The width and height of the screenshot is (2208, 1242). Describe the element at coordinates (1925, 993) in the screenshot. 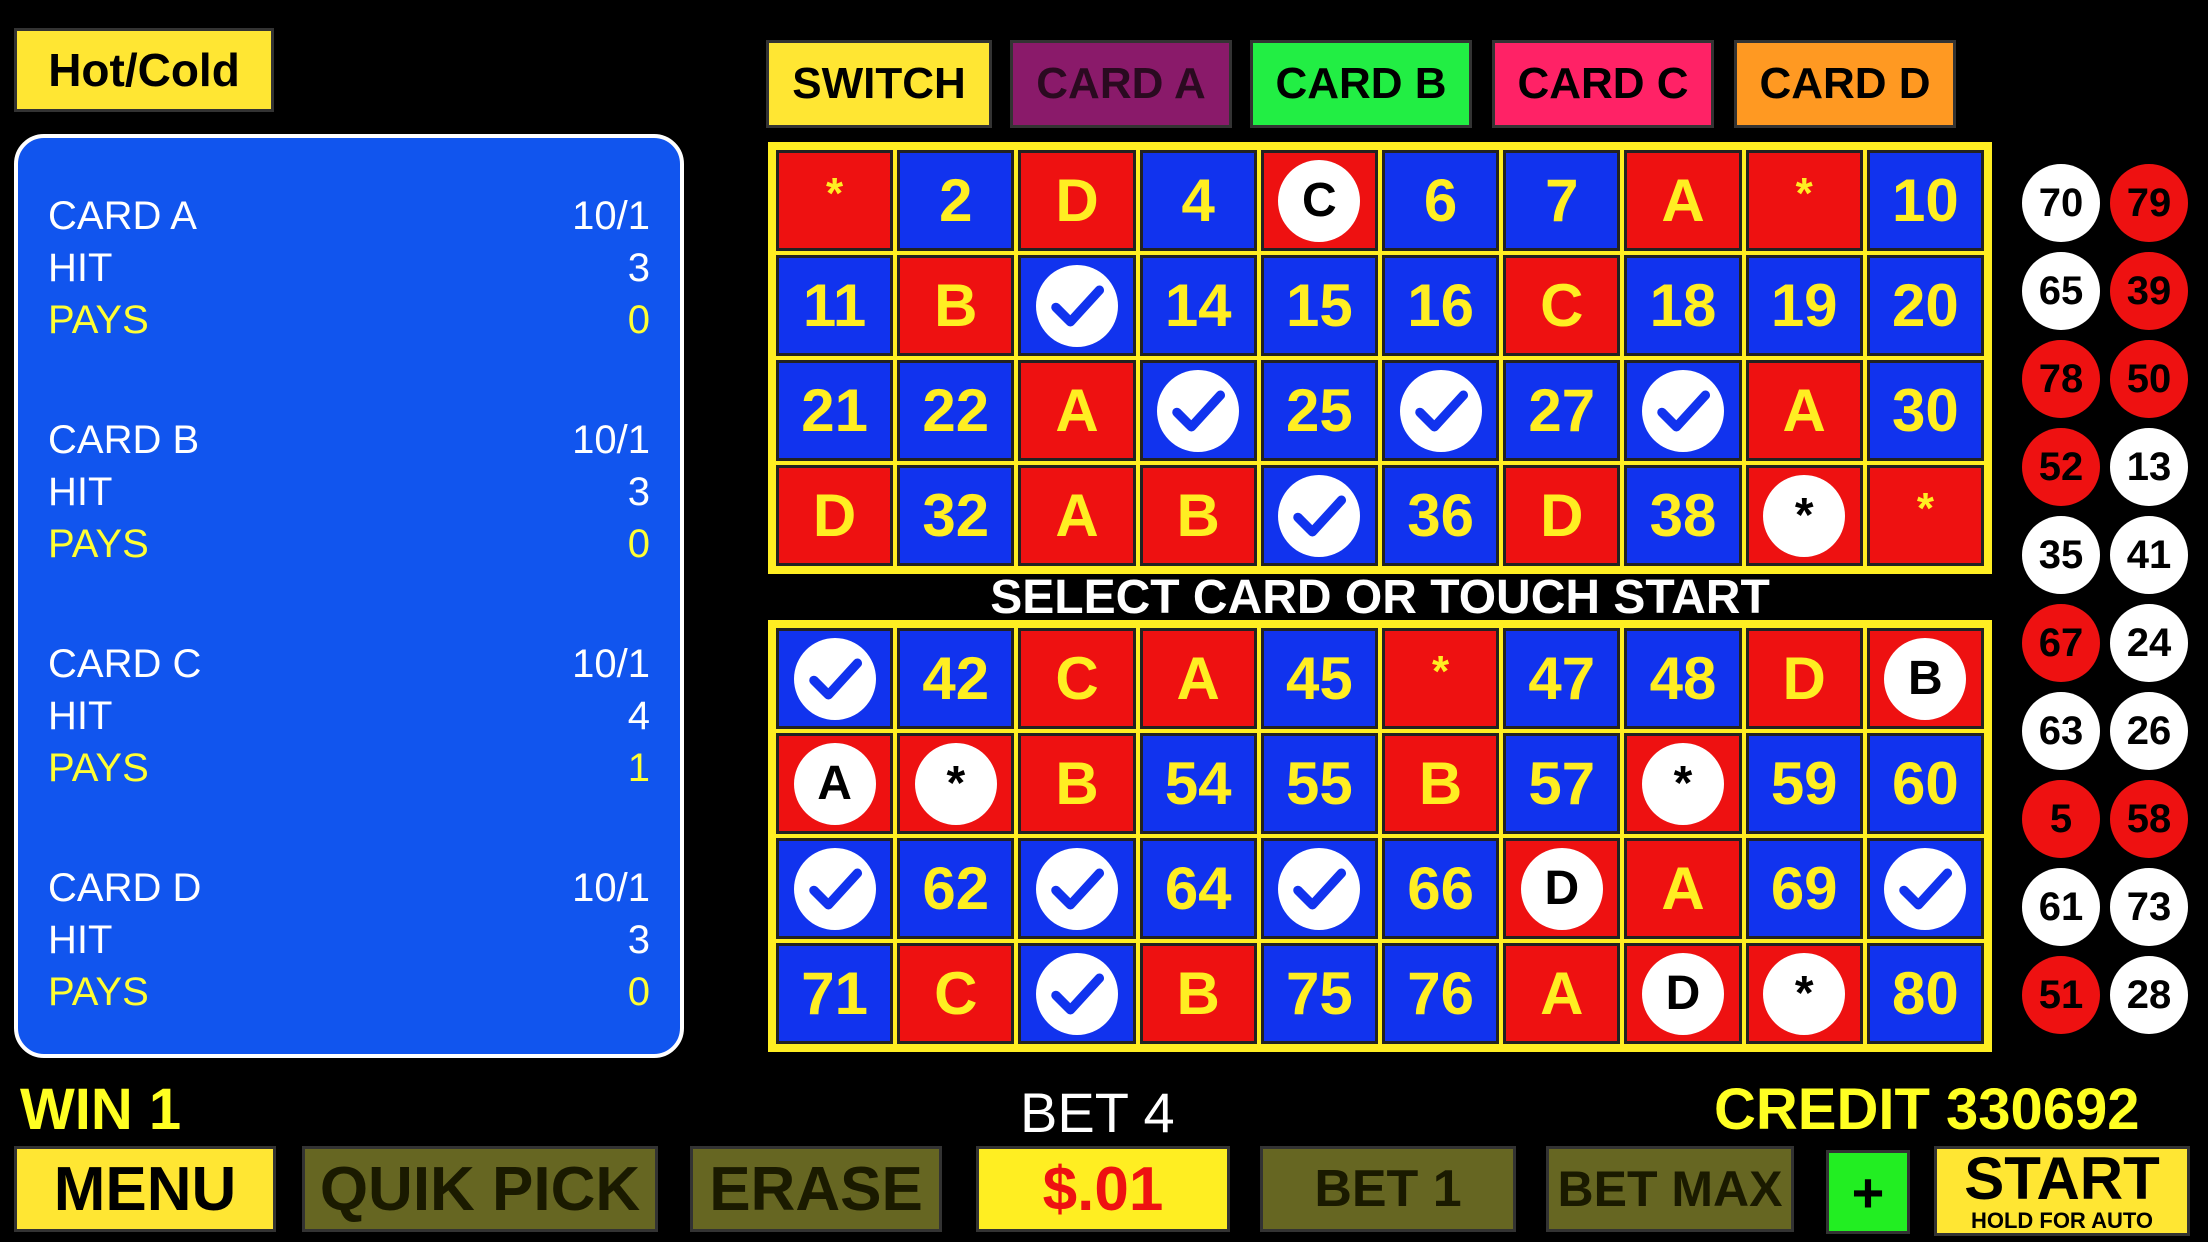

I see `keno-spot-80: 80` at that location.